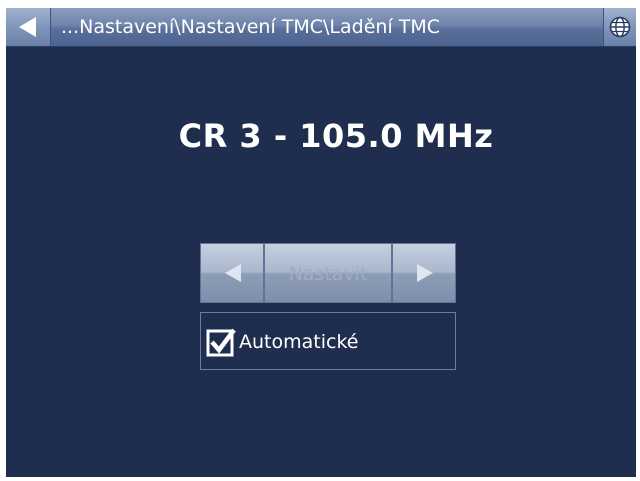  What do you see at coordinates (251, 27) in the screenshot?
I see `breadcrumb: ...Nastavení\Nastavení TMC\Ladění TMC` at bounding box center [251, 27].